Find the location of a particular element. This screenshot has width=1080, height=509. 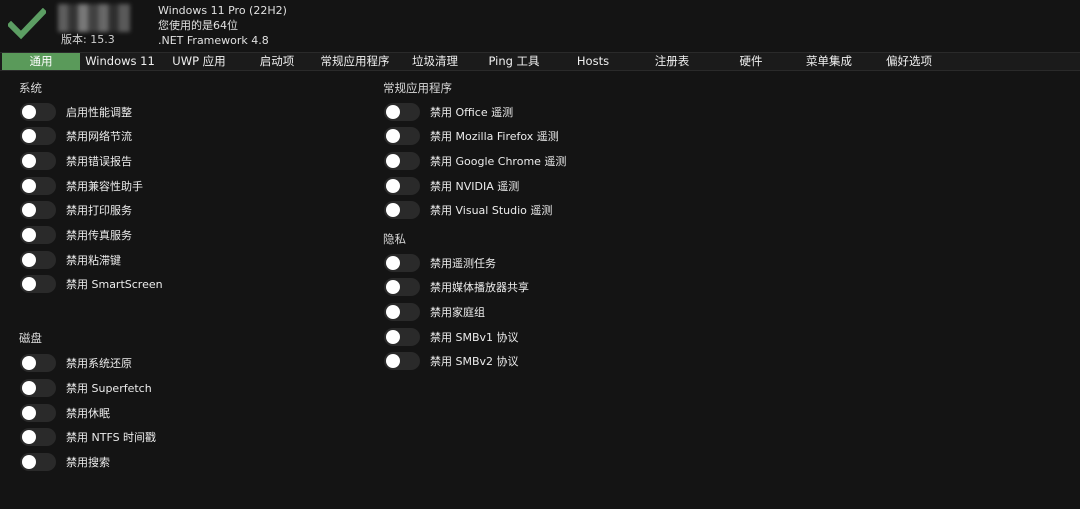

option-row: 禁用网络节流 is located at coordinates (76, 136).